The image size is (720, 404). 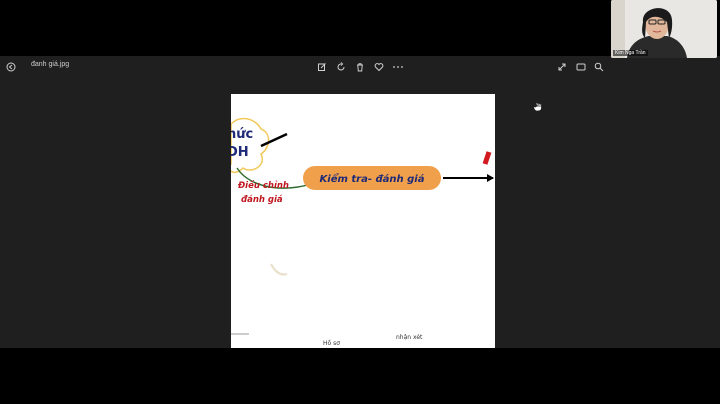 I want to click on viewer-toolbar: đanh giá.jpg, so click(x=360, y=67).